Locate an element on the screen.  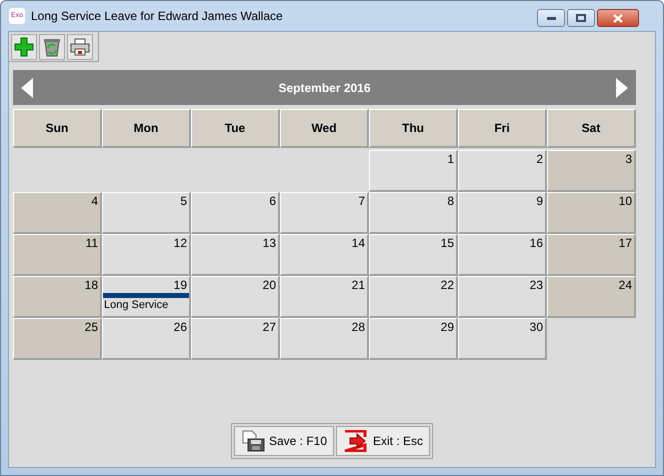
day-cell: 18 is located at coordinates (57, 297).